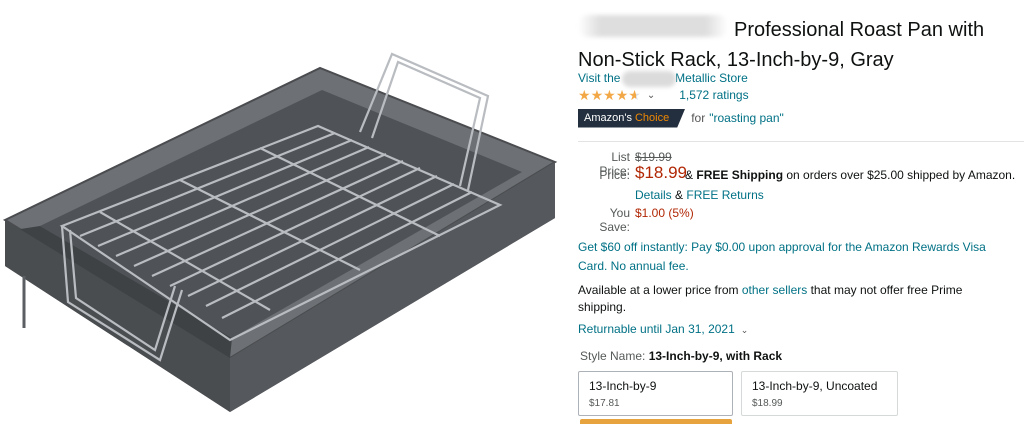  I want to click on style-name-row: Style Name: 13-Inch-by-9, with Rack, so click(681, 356).